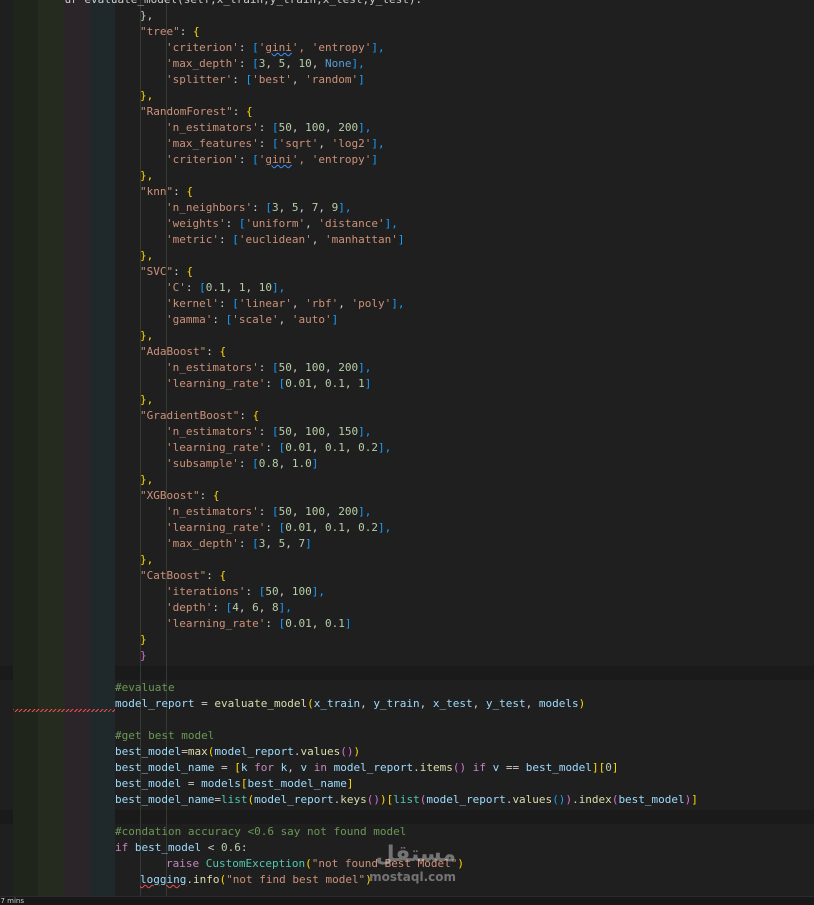  Describe the element at coordinates (272, 160) in the screenshot. I see `code-line: 'criterion': ['gini', 'entropy']` at that location.